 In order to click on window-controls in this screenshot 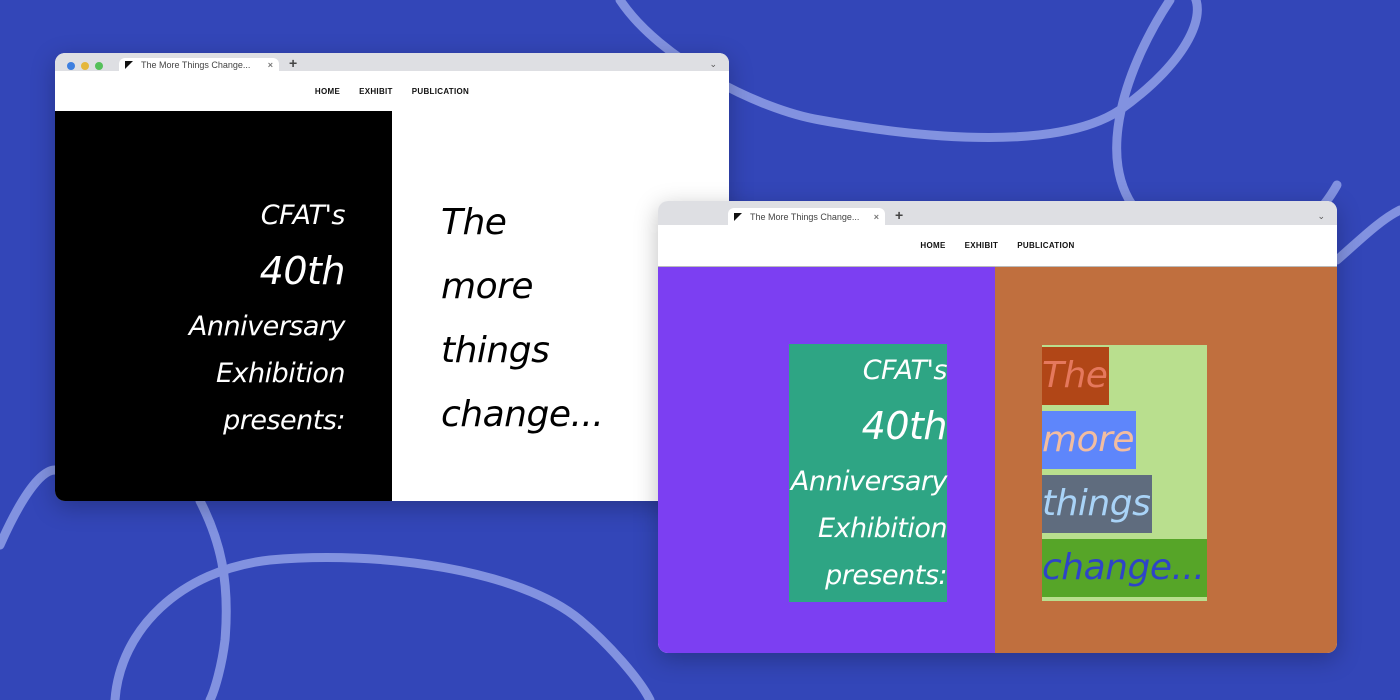, I will do `click(85, 66)`.